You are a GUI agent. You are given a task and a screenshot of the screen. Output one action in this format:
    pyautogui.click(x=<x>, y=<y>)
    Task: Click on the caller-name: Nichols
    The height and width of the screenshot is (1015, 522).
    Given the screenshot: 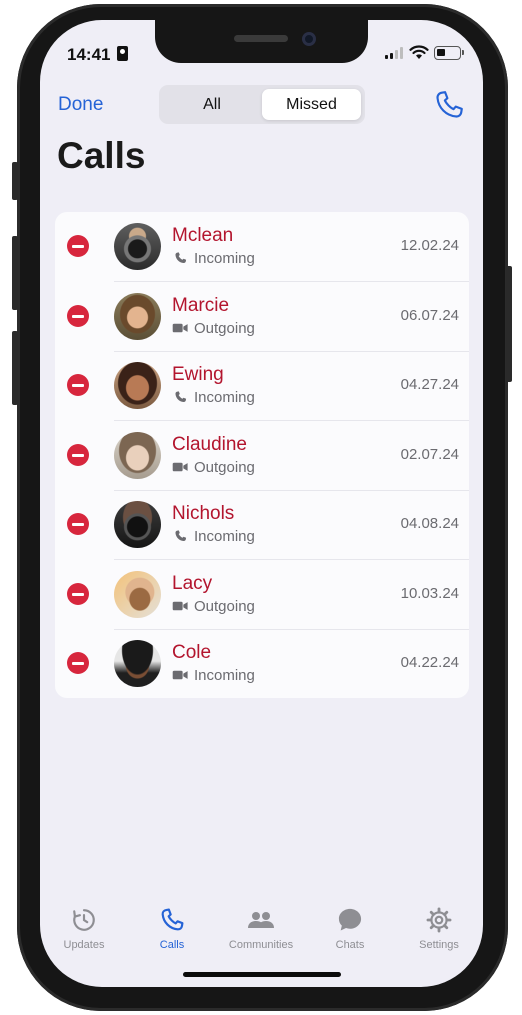 What is the action you would take?
    pyautogui.click(x=203, y=514)
    